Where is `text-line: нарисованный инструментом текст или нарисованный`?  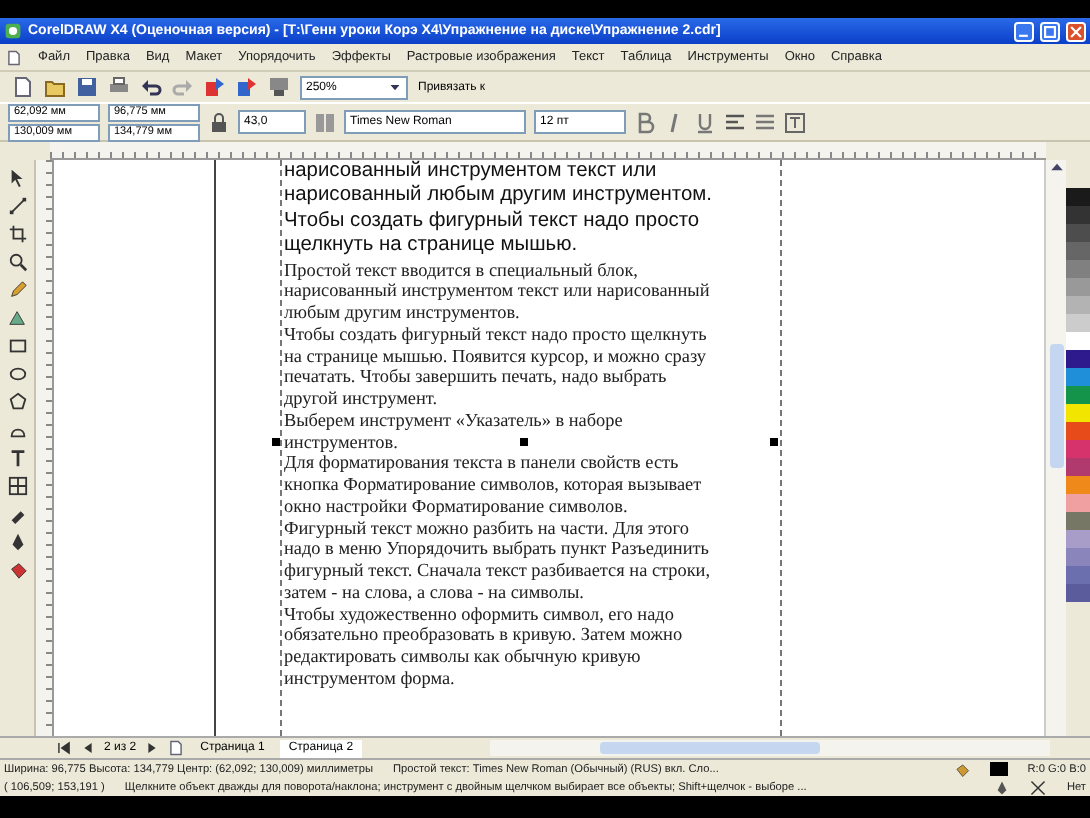
text-line: нарисованный инструментом текст или нарисованный is located at coordinates (497, 291).